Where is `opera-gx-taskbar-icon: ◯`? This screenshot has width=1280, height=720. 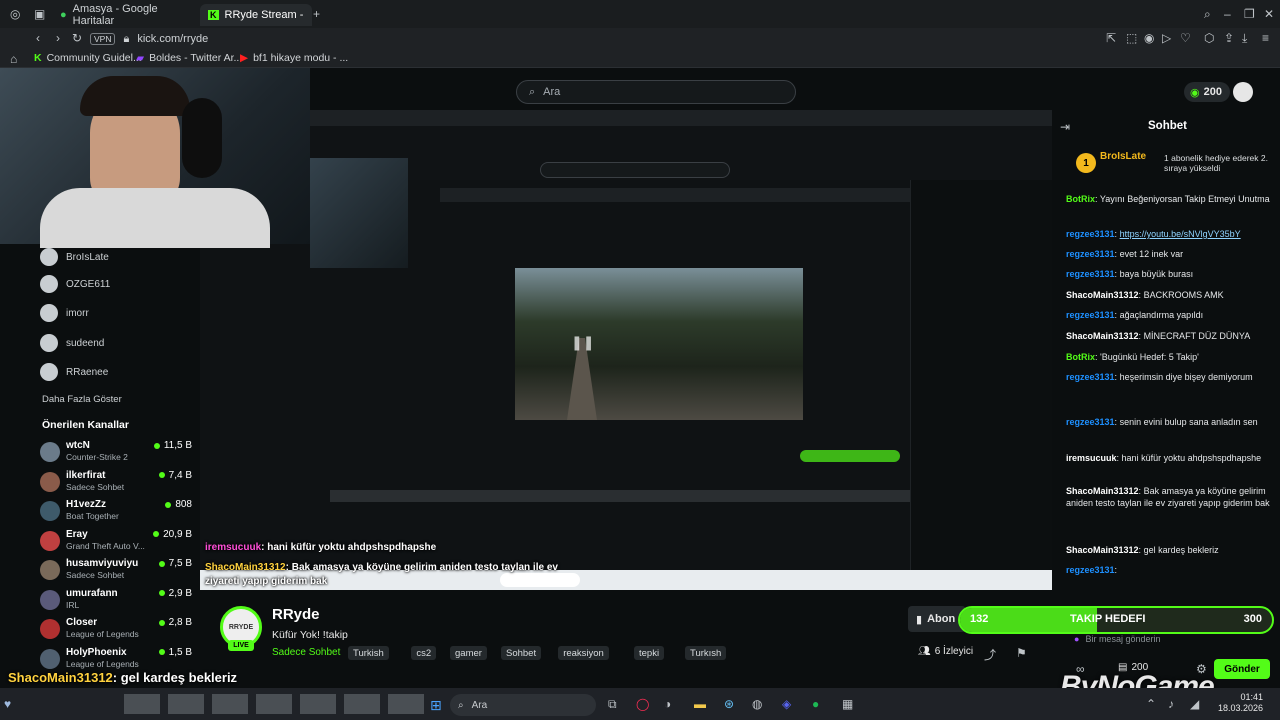
opera-gx-taskbar-icon: ◯ is located at coordinates (642, 704).